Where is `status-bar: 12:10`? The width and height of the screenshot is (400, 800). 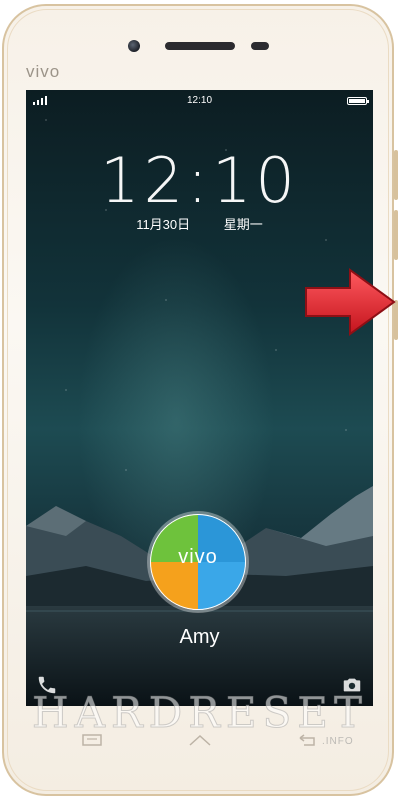 status-bar: 12:10 is located at coordinates (199, 100).